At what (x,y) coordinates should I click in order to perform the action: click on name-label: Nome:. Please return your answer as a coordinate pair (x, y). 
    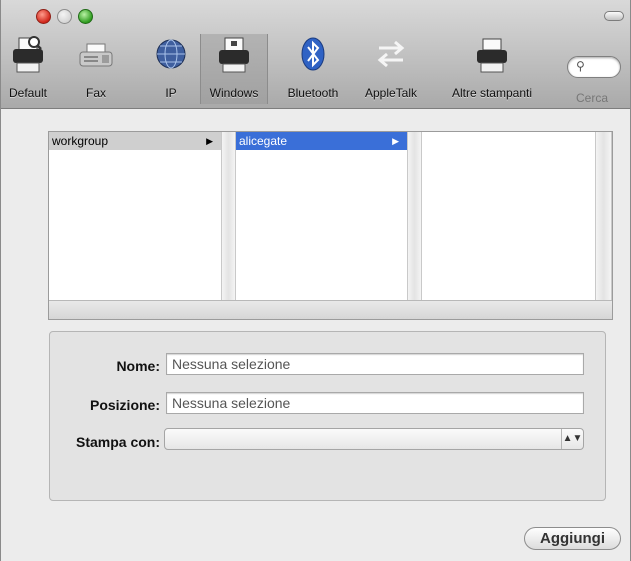
    Looking at the image, I should click on (138, 366).